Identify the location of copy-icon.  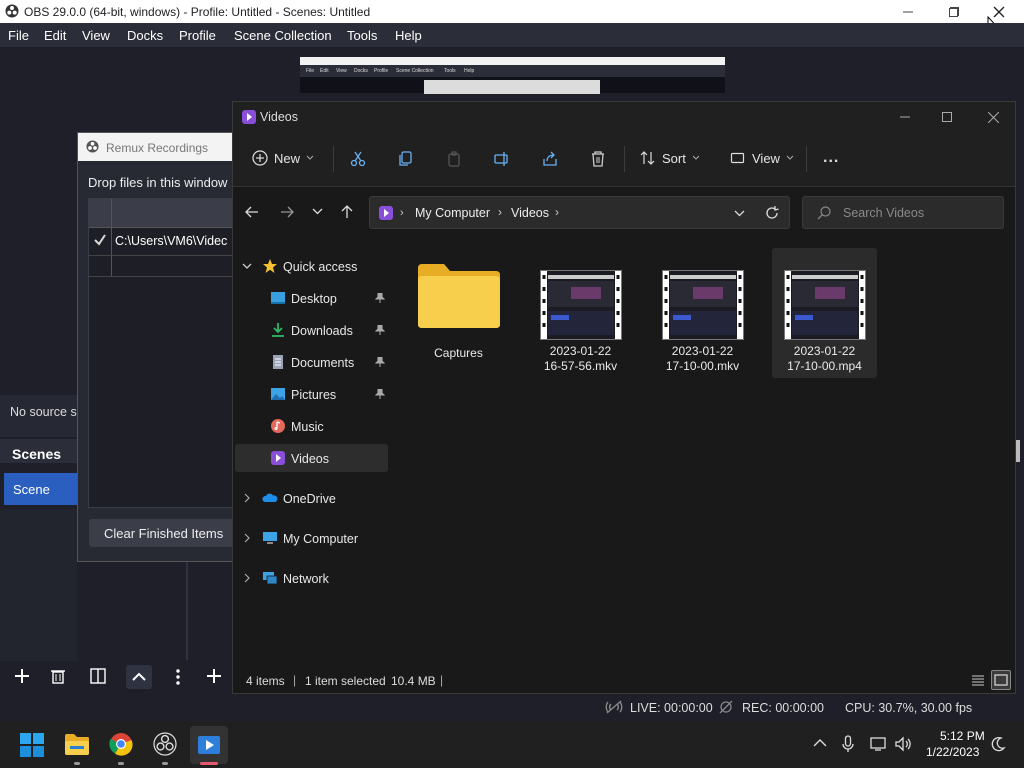
(406, 159).